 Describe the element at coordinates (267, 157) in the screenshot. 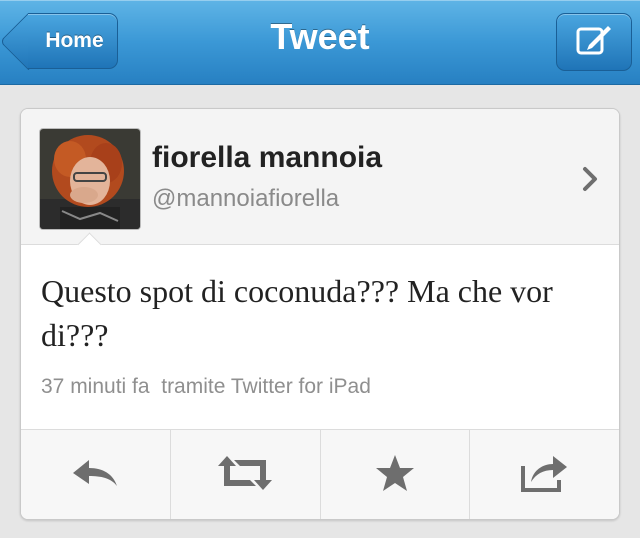

I see `user-name: fiorella mannoia` at that location.